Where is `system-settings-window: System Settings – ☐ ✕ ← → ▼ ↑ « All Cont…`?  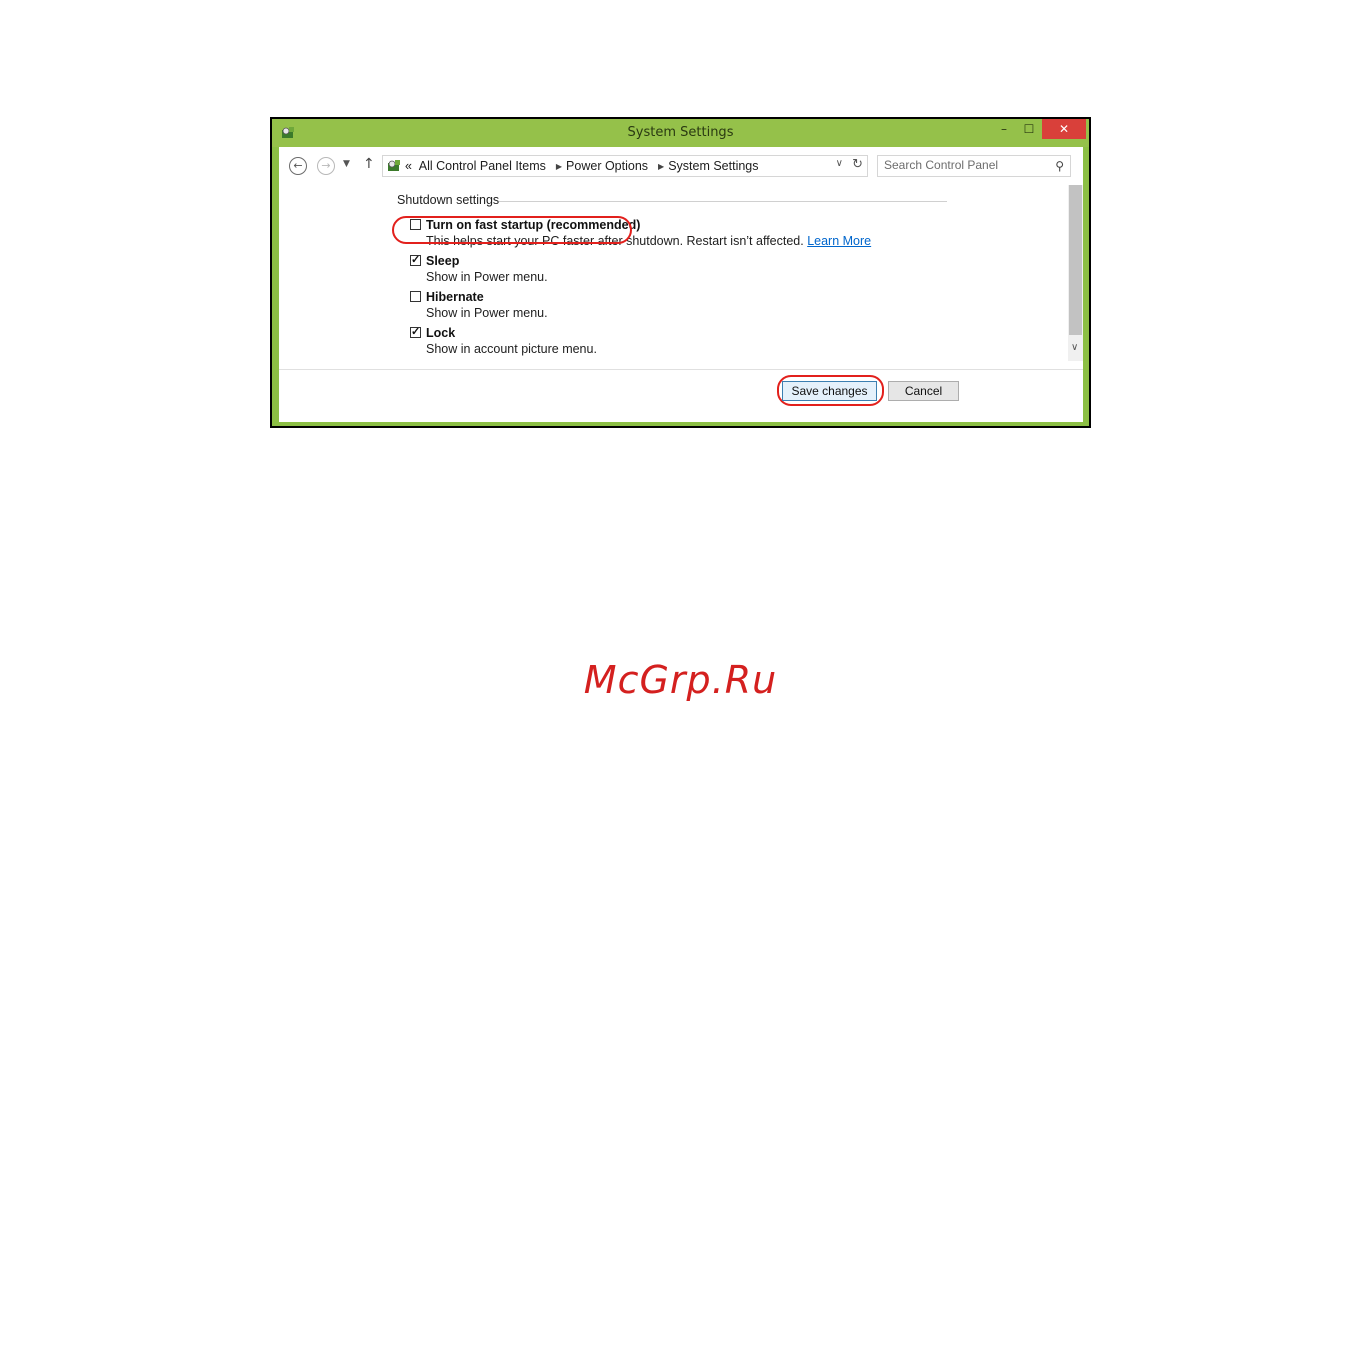
system-settings-window: System Settings – ☐ ✕ ← → ▼ ↑ « All Cont… is located at coordinates (680, 272).